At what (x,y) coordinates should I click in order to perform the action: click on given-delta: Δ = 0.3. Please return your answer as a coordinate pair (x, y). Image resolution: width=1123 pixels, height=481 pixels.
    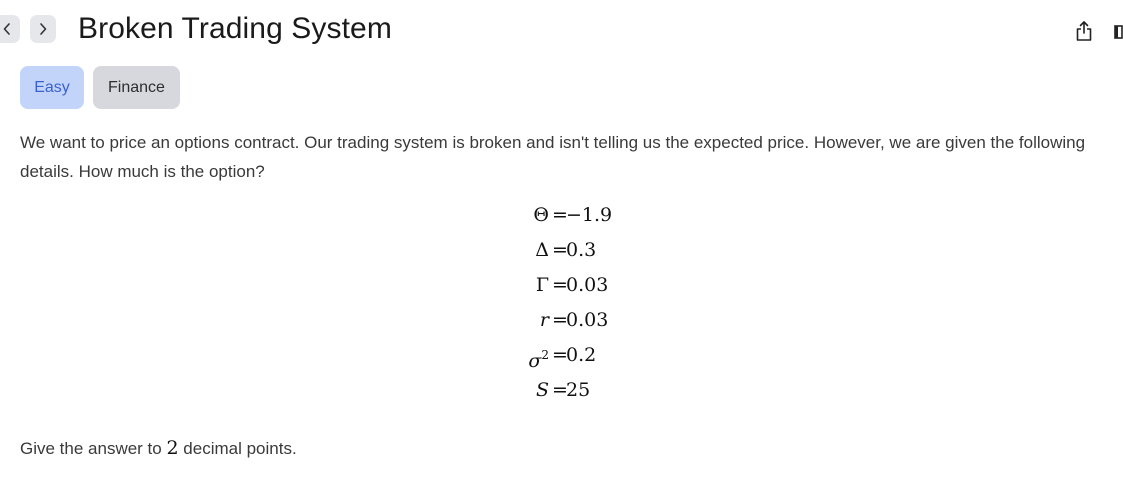
    Looking at the image, I should click on (561, 250).